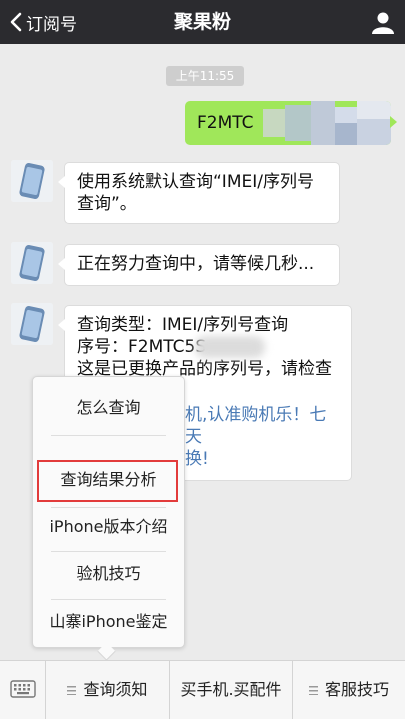 This screenshot has width=405, height=719. Describe the element at coordinates (108, 408) in the screenshot. I see `menu-item-how-to-query: 怎么查询` at that location.